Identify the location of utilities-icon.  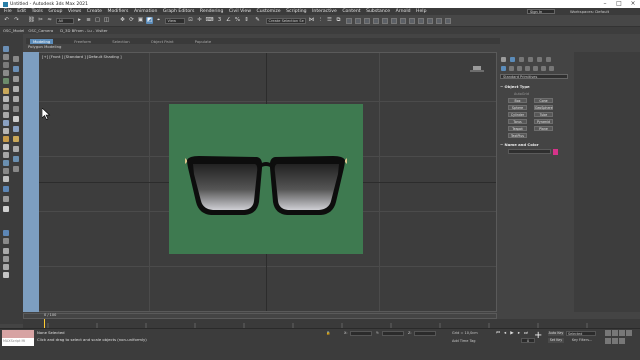
(6, 91).